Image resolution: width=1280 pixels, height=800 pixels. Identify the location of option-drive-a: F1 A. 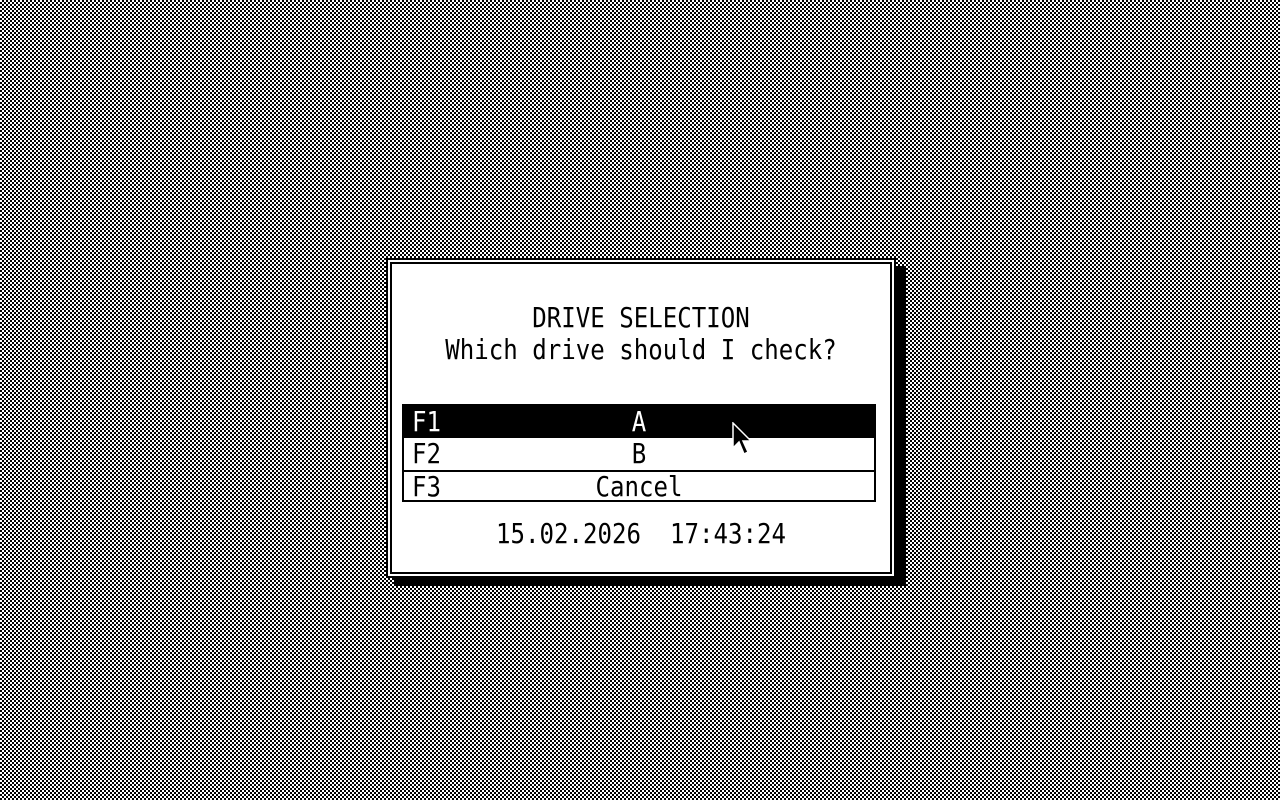
(639, 422).